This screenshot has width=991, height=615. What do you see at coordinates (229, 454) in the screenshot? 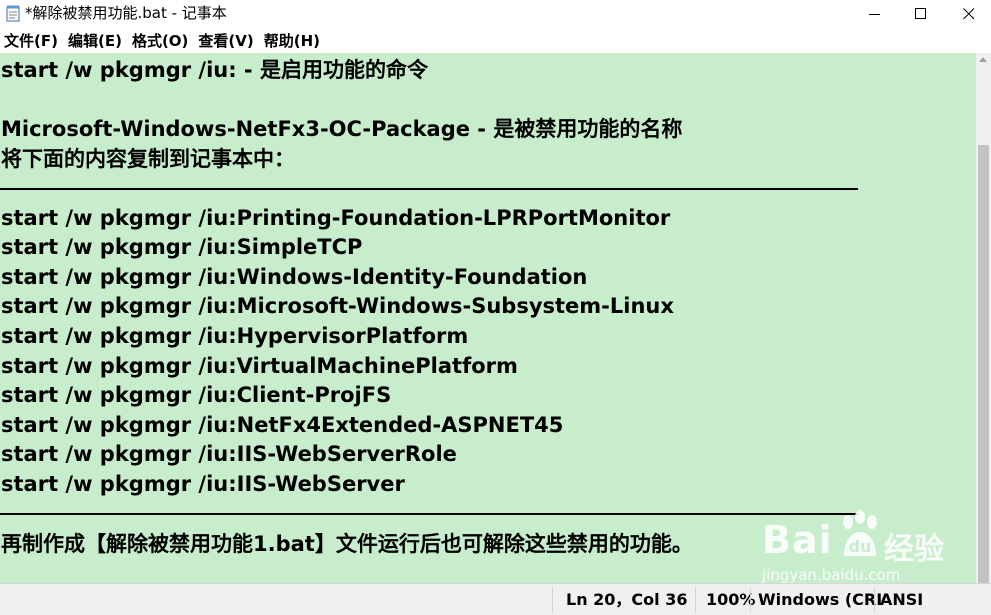
I see `editor-line: start /w pkgmgr /iu:IIS-WebServerRole` at bounding box center [229, 454].